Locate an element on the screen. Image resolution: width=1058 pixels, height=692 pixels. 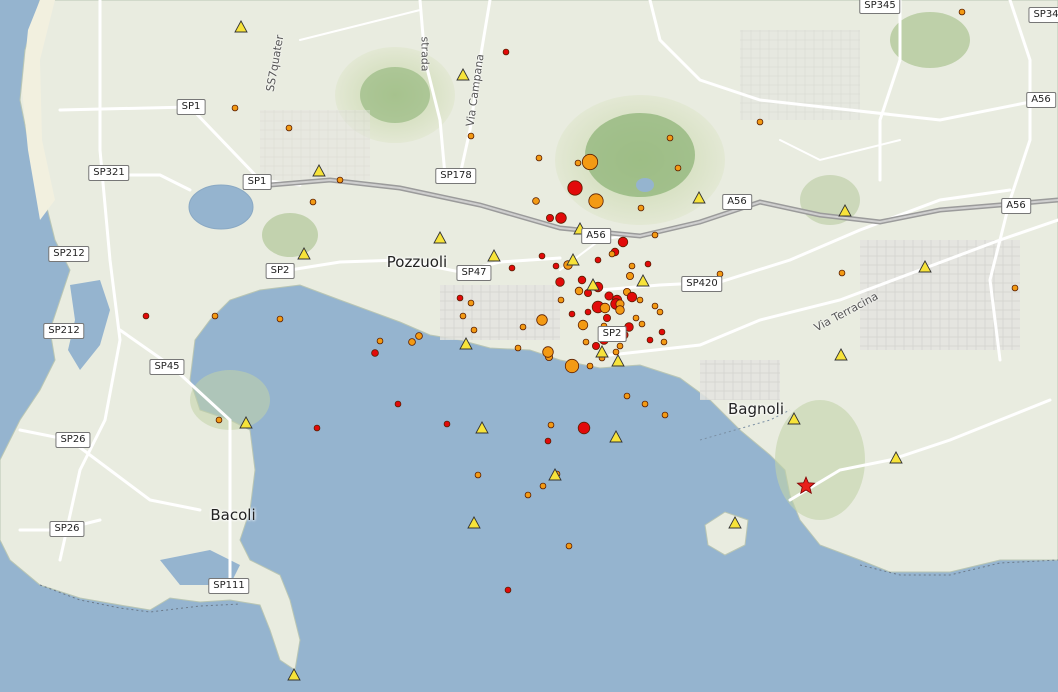
urban-north is located at coordinates (800, 75).